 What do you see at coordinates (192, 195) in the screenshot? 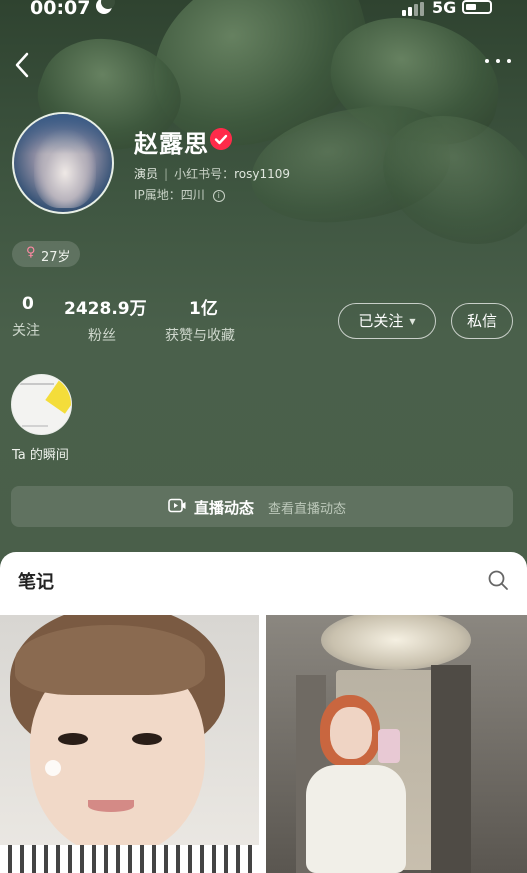
I see `ip-value: 四川` at bounding box center [192, 195].